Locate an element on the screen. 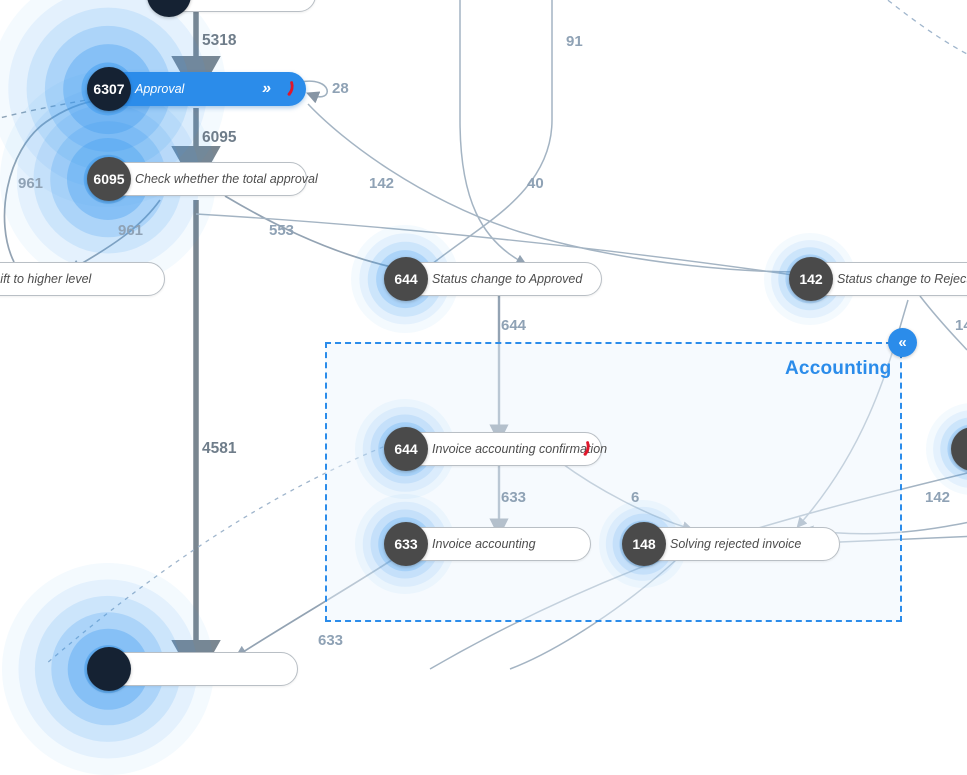 This screenshot has width=967, height=775. node-pill: Status change to Approved 644 is located at coordinates (493, 279).